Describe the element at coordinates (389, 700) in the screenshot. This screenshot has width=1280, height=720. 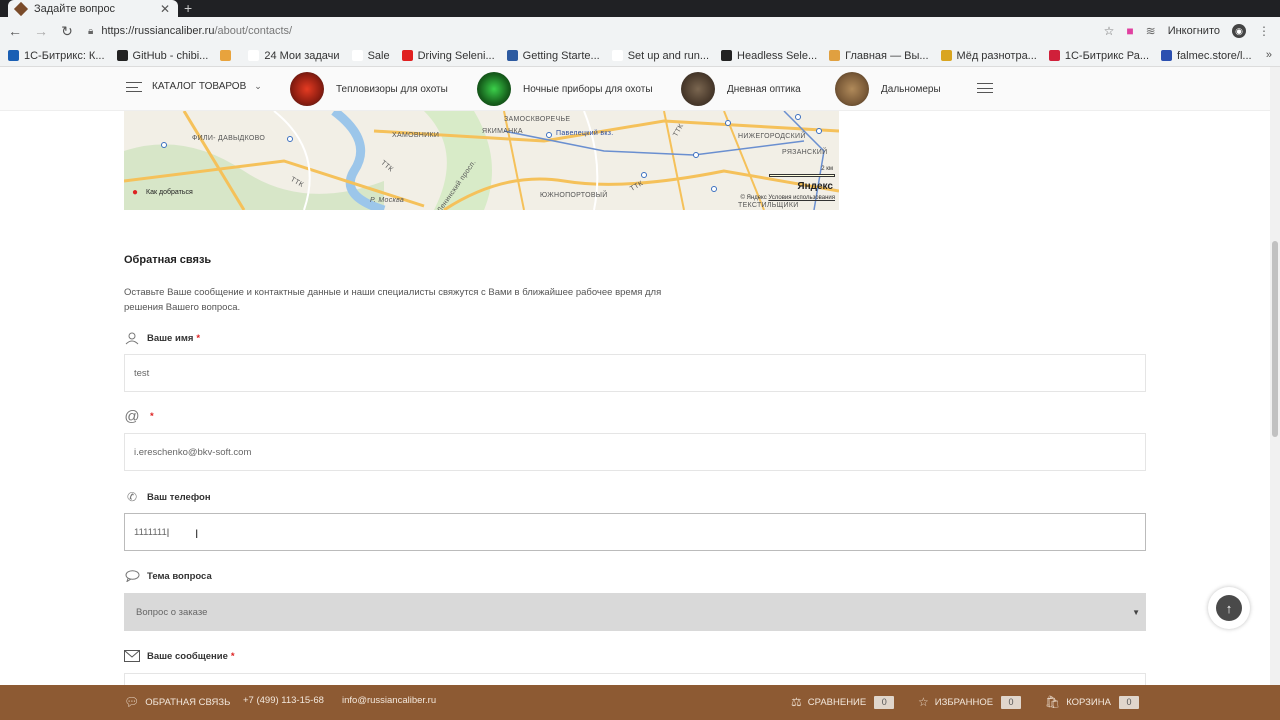
I see `email-link: info@russiancaliber.ru` at that location.